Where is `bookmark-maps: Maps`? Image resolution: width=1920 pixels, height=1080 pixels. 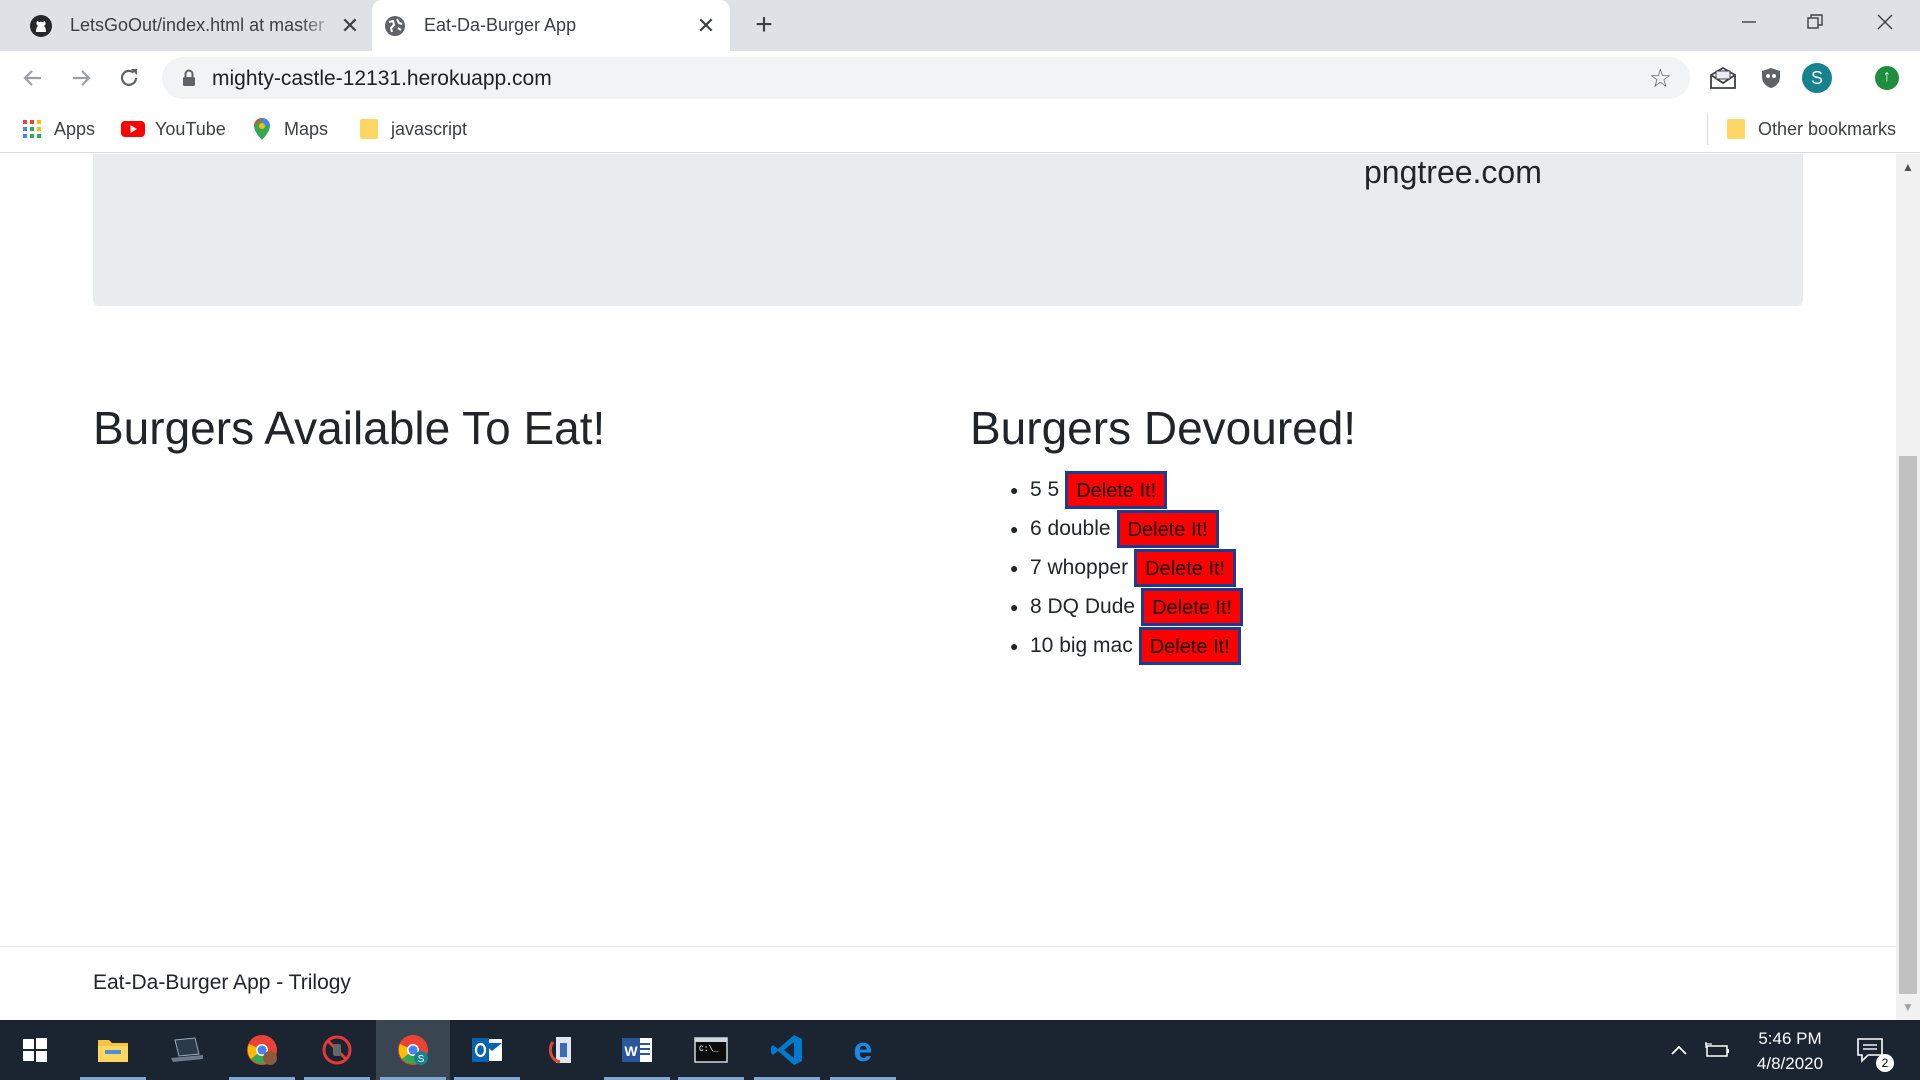 bookmark-maps: Maps is located at coordinates (289, 129).